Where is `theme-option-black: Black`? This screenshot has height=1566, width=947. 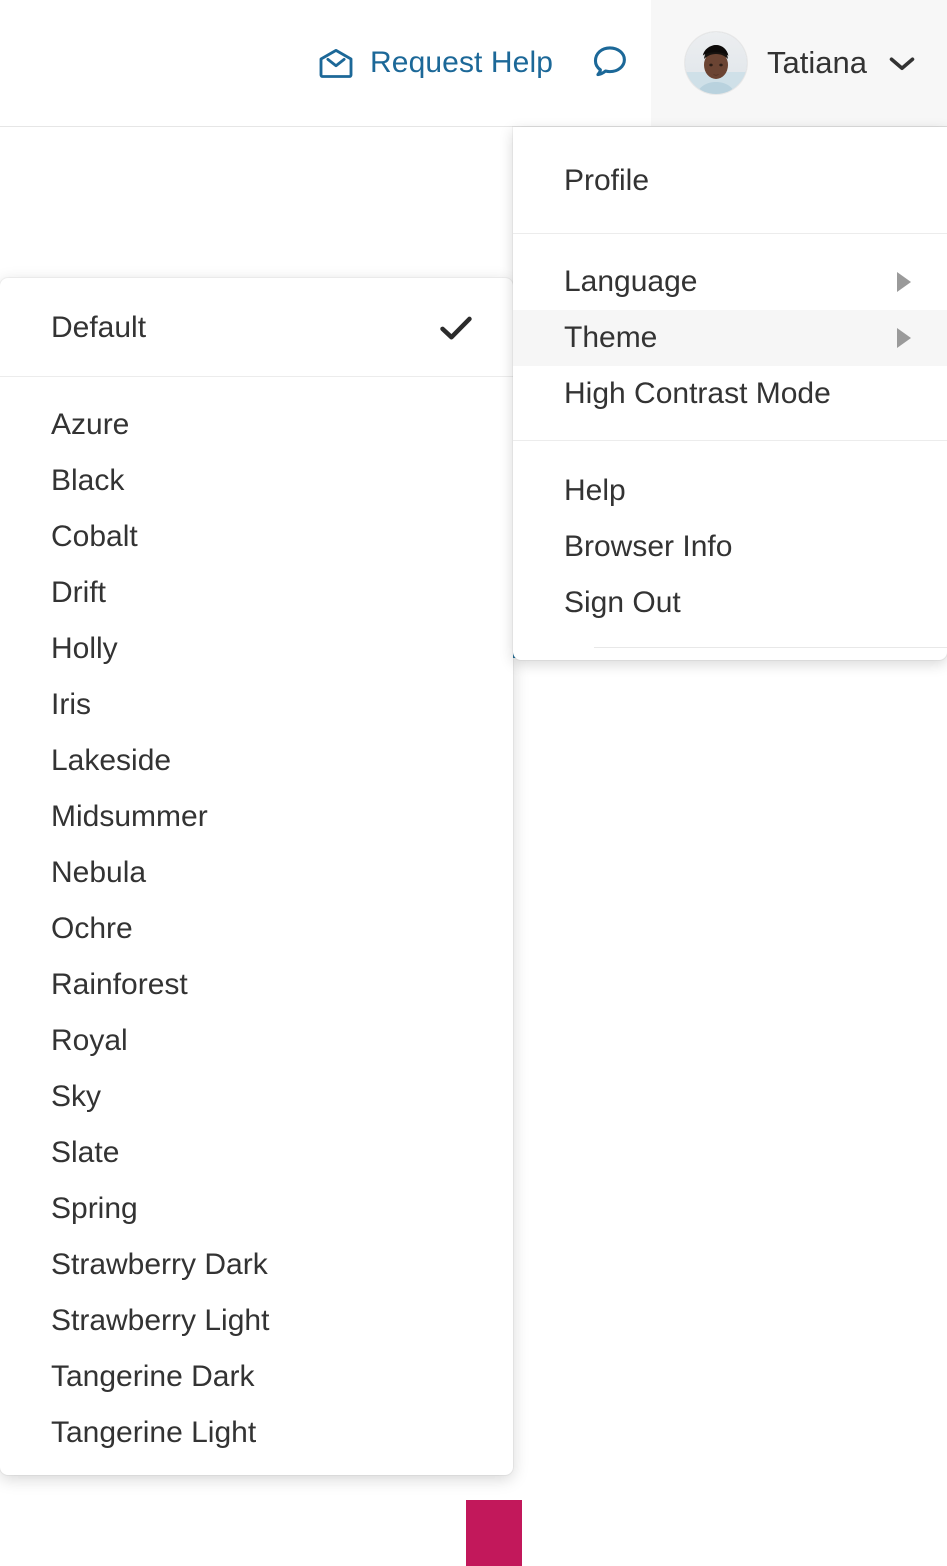
theme-option-black: Black is located at coordinates (256, 481).